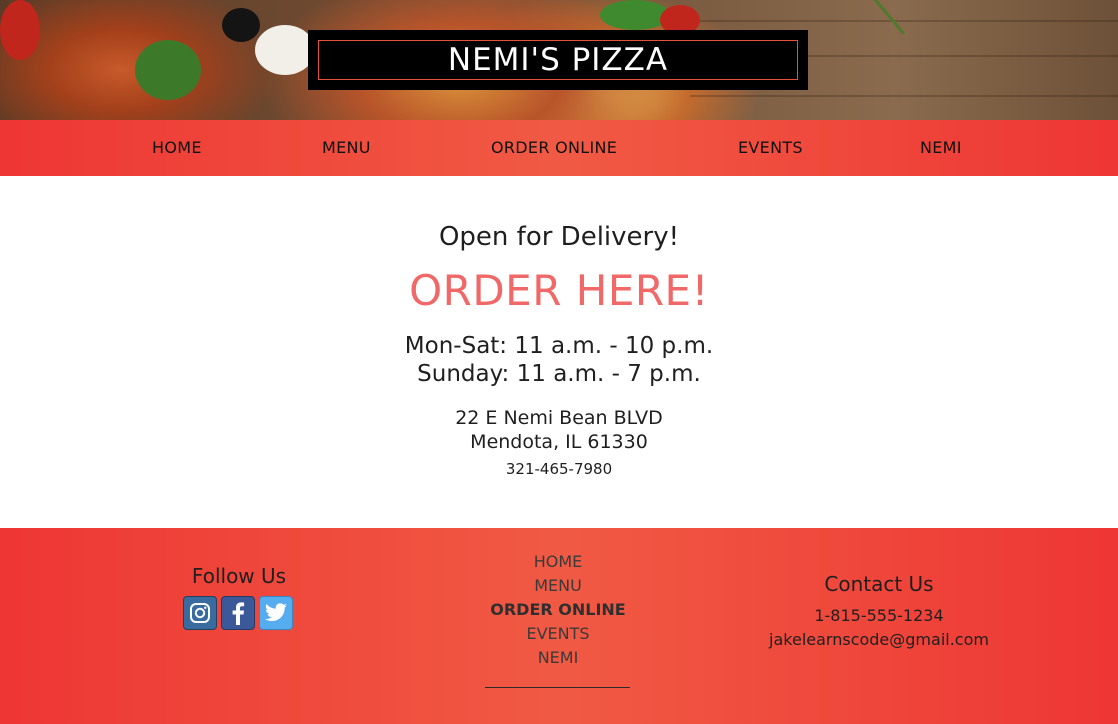 The image size is (1118, 724). I want to click on social-links, so click(238, 613).